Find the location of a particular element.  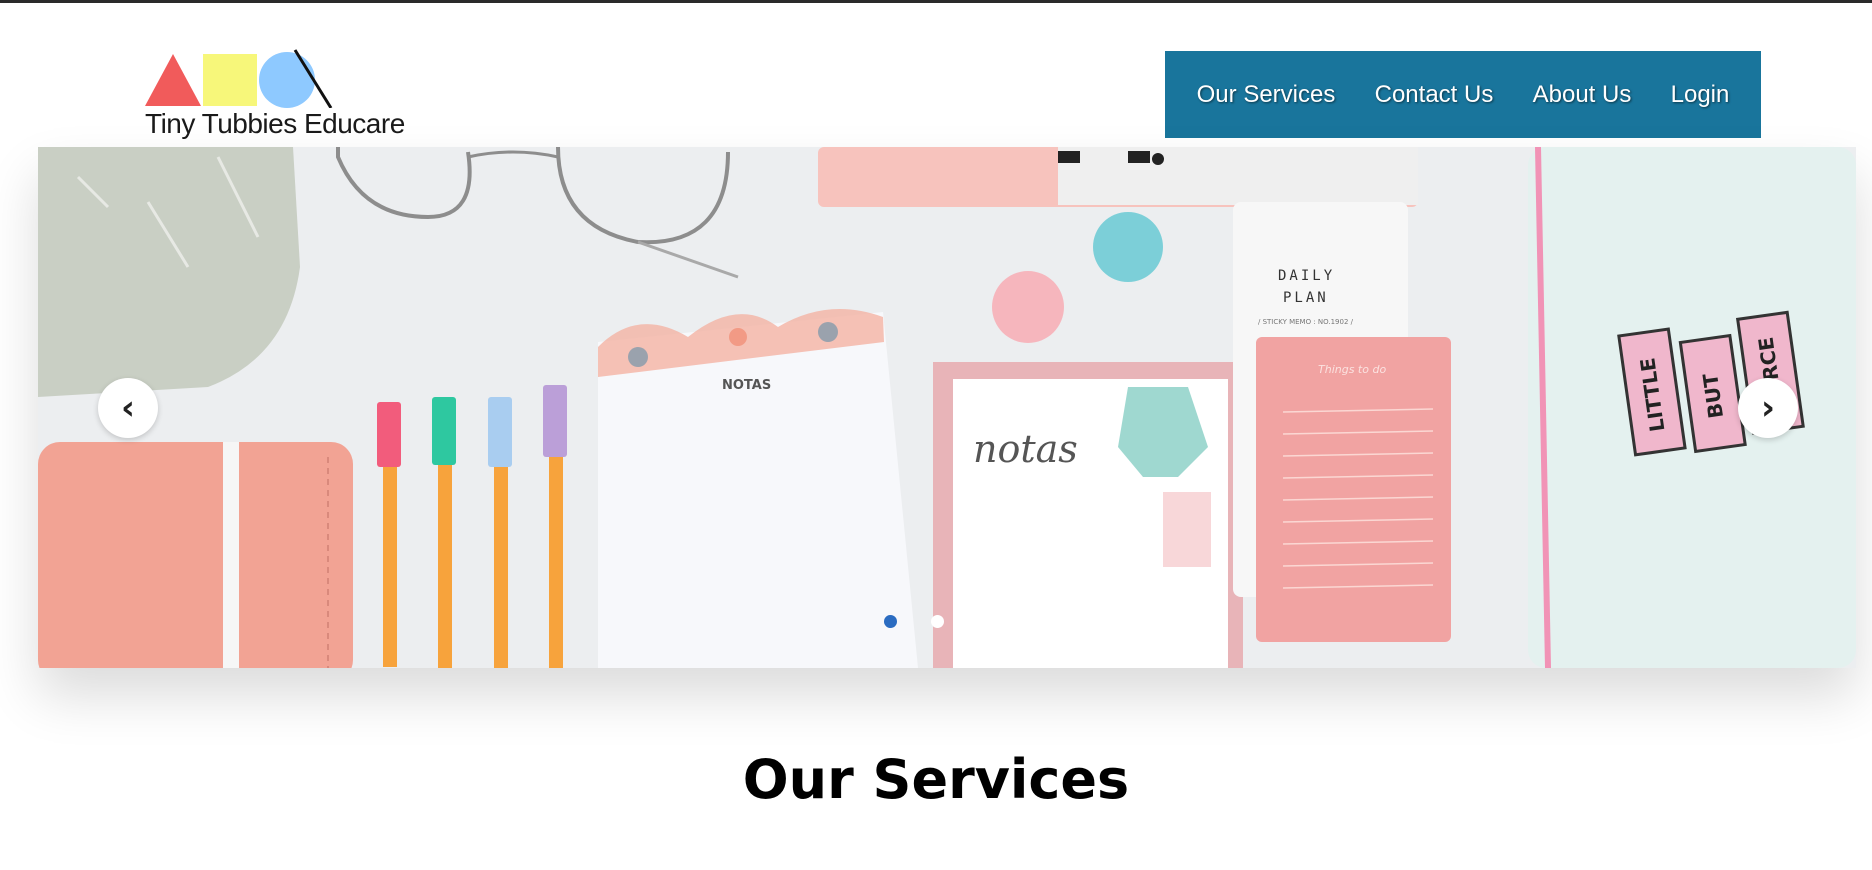

logo-shapes-icon is located at coordinates (239, 78).